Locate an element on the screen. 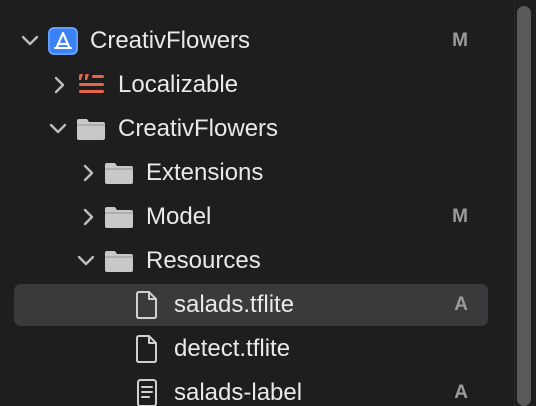  nav-row-detect-tflite: detect.tflite is located at coordinates (253, 349).